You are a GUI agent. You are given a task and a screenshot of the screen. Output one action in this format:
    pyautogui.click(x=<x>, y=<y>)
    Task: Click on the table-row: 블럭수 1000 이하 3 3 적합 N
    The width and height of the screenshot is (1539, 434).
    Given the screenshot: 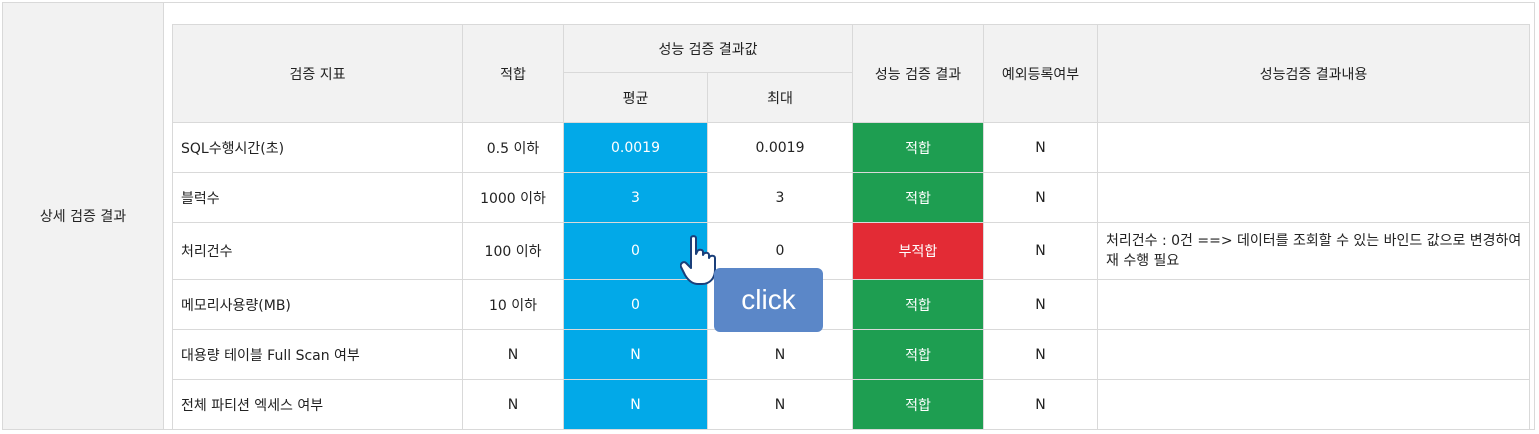 What is the action you would take?
    pyautogui.click(x=851, y=197)
    